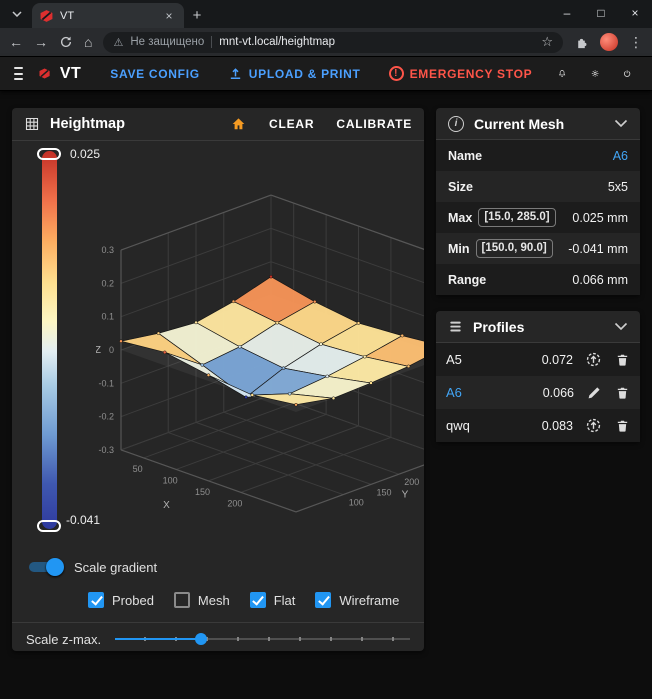  I want to click on settings-gear-icon, so click(595, 73).